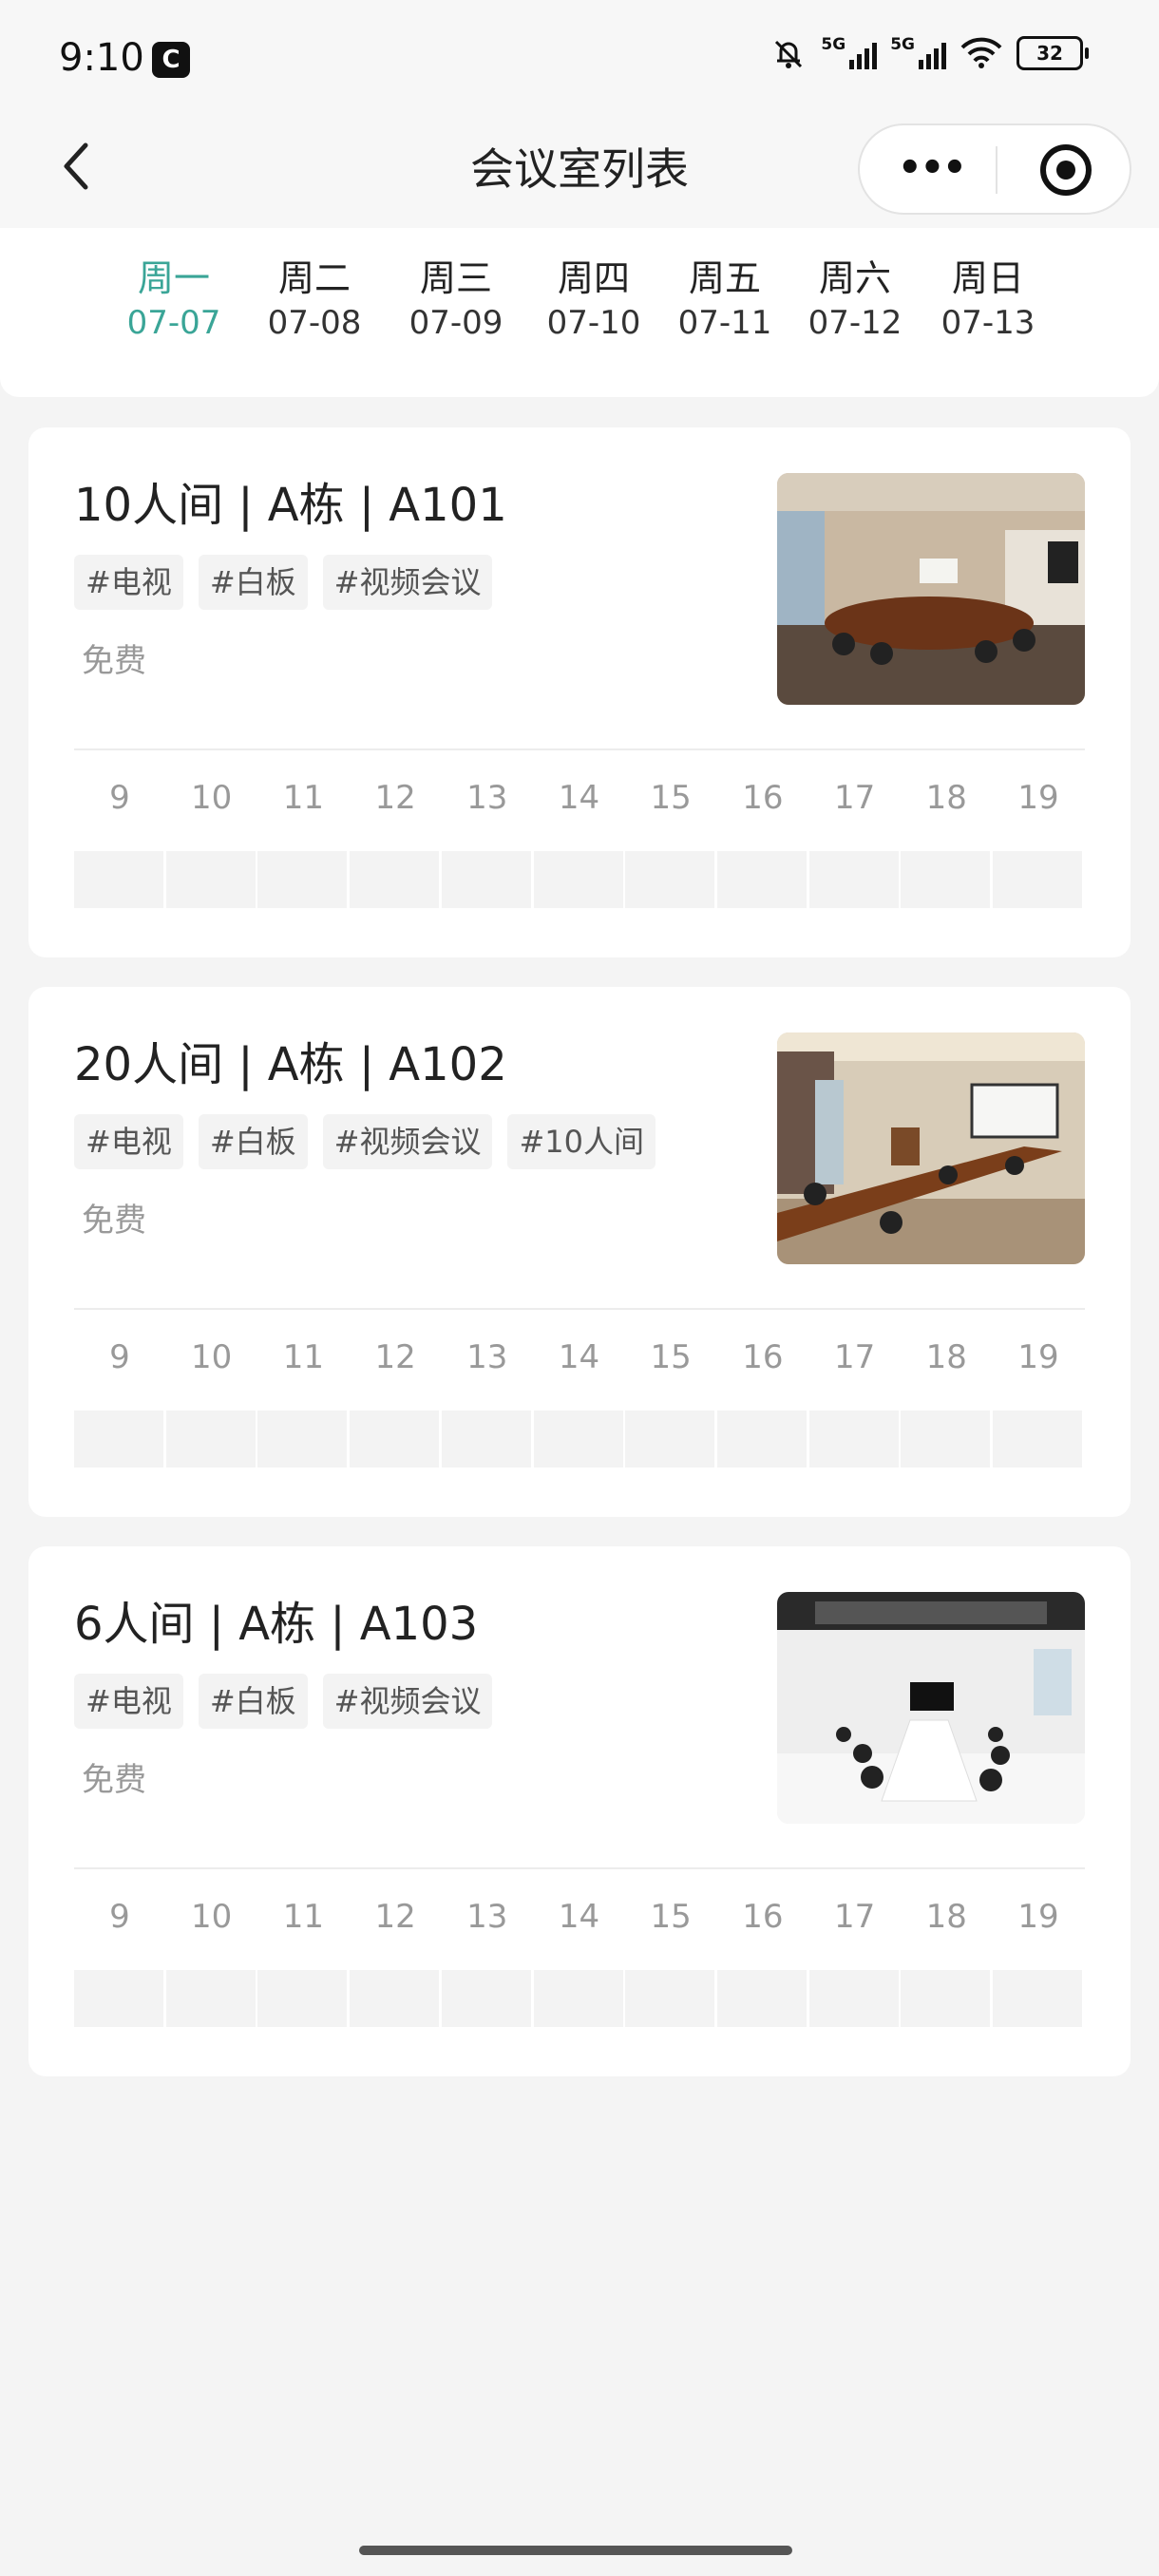  Describe the element at coordinates (456, 299) in the screenshot. I see `day-tab: 周三 07-09` at that location.